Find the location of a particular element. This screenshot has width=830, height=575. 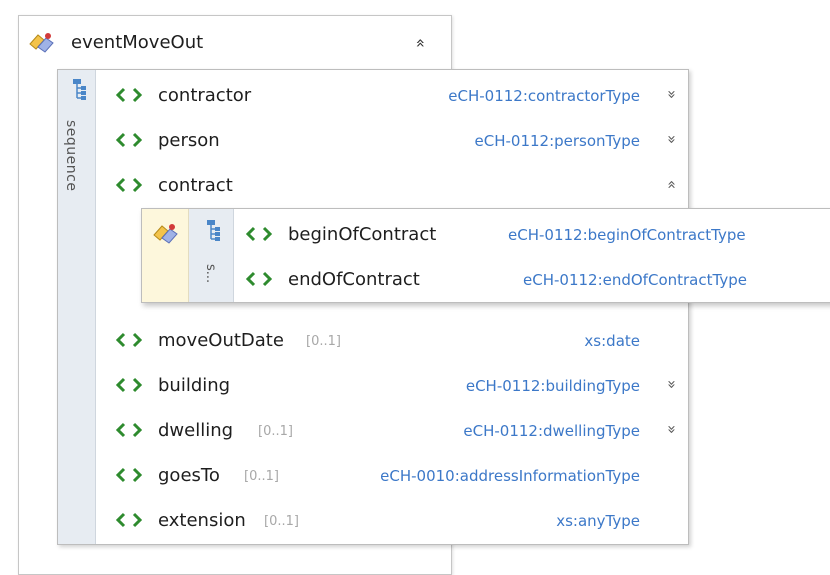

element-name: beginOfContract is located at coordinates (362, 234).